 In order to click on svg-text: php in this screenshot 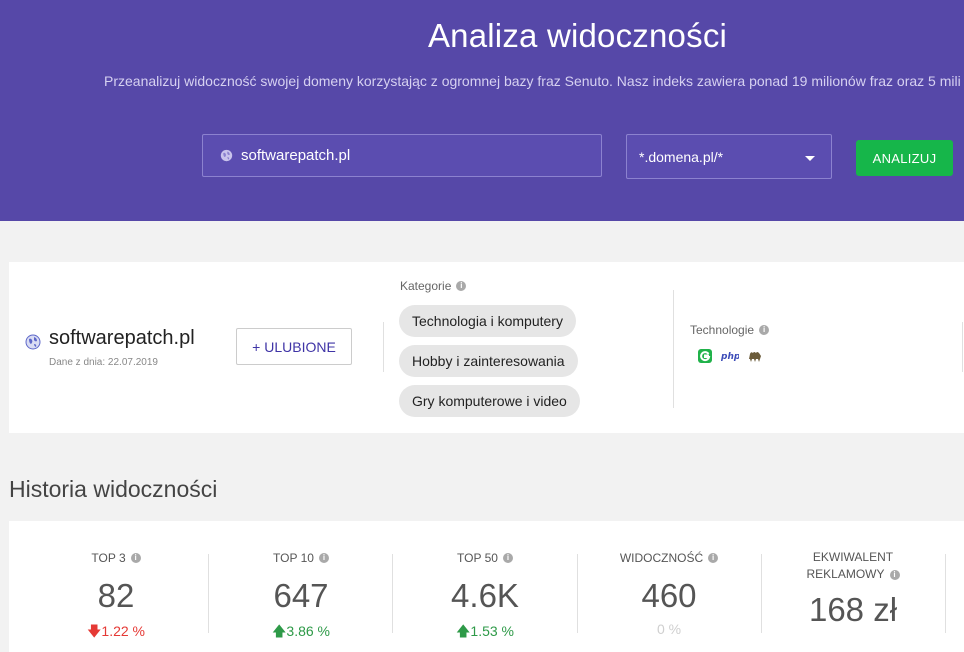, I will do `click(730, 357)`.